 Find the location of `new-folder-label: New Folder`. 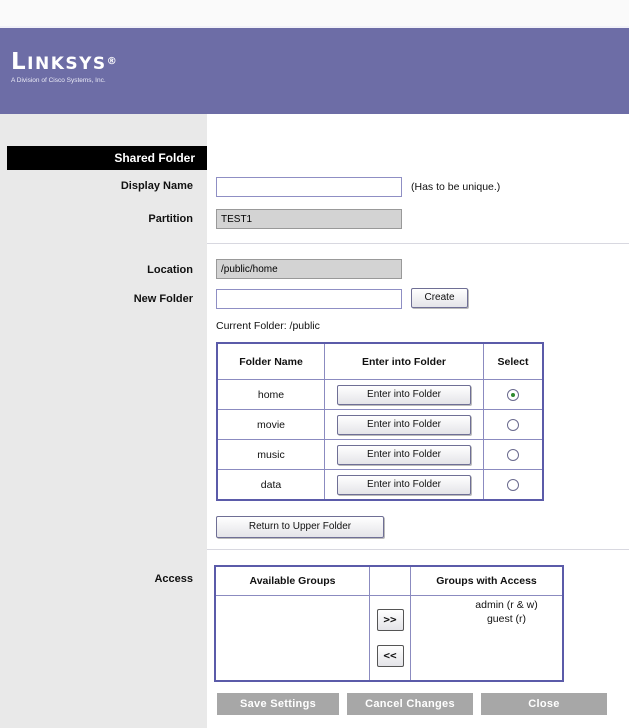

new-folder-label: New Folder is located at coordinates (163, 299).